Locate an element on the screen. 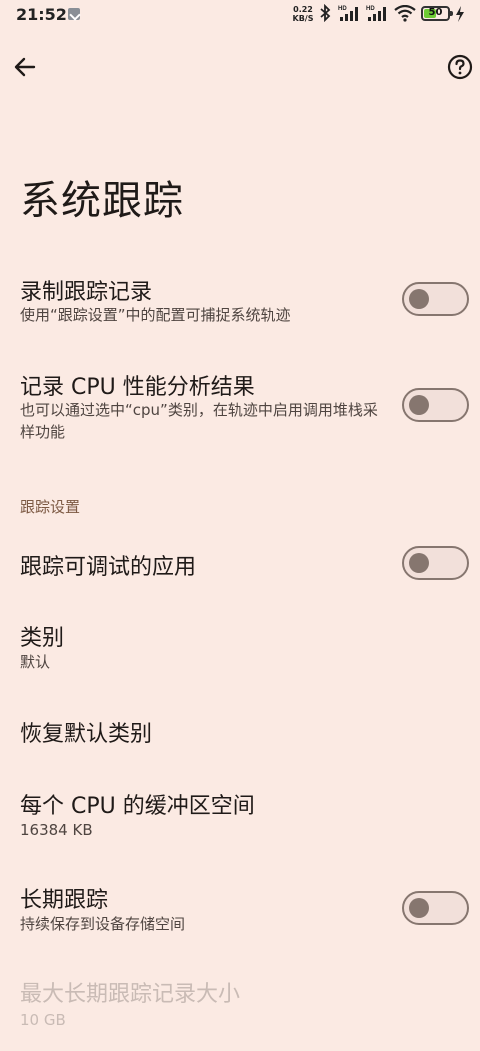  back-button is located at coordinates (25, 67).